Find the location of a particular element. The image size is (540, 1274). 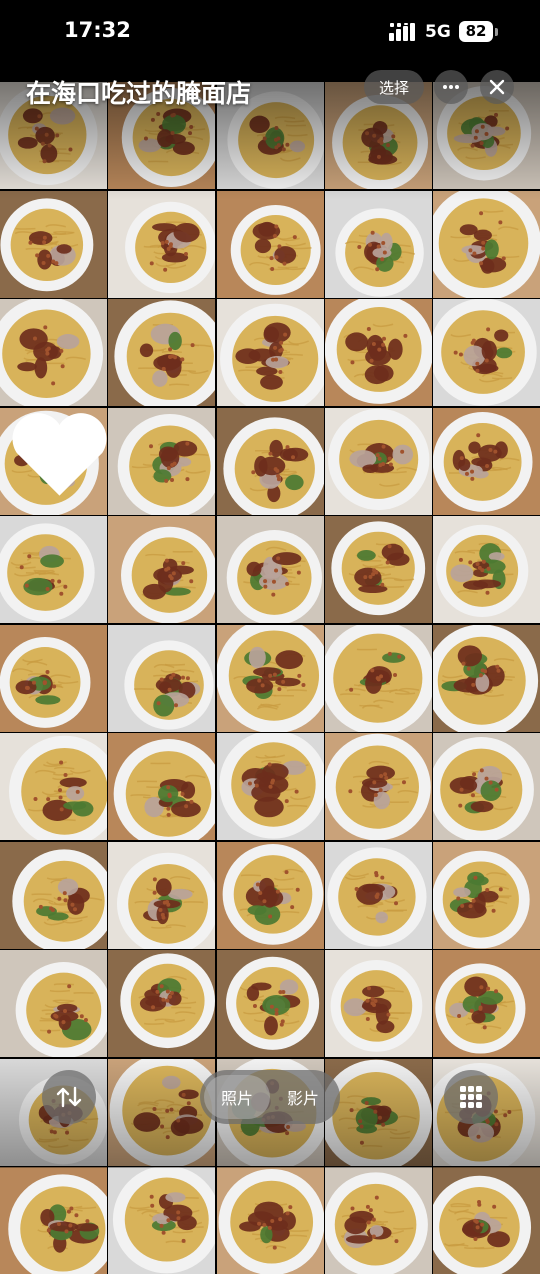

close-icon is located at coordinates (497, 87).